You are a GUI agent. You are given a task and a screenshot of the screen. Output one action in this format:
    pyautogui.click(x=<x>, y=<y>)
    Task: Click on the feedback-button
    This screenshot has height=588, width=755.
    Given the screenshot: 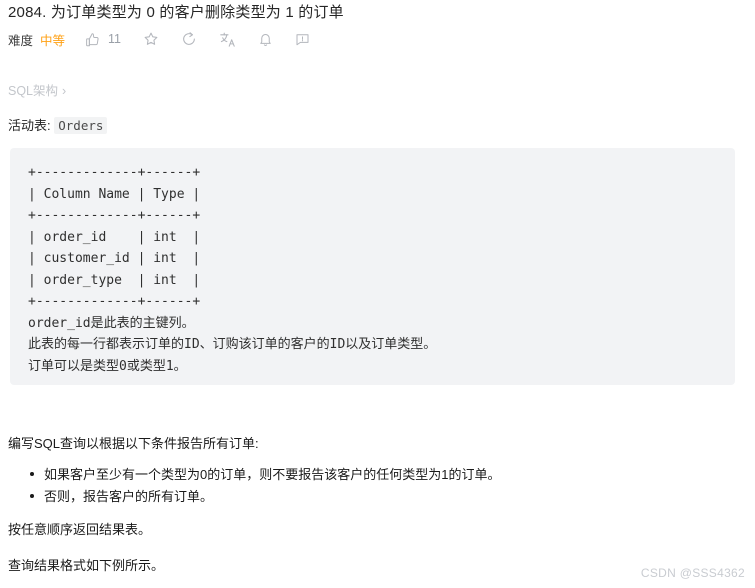 What is the action you would take?
    pyautogui.click(x=302, y=39)
    